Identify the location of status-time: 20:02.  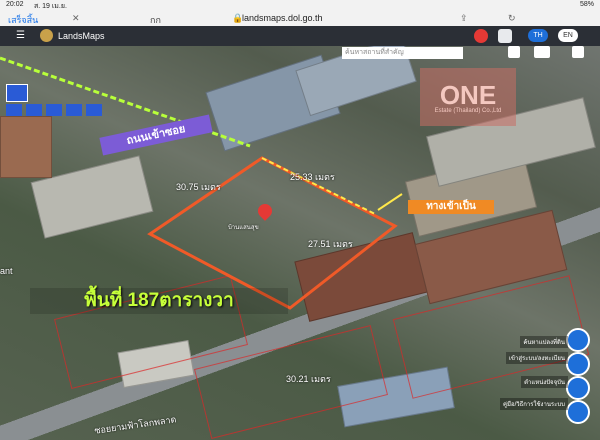
(15, 4).